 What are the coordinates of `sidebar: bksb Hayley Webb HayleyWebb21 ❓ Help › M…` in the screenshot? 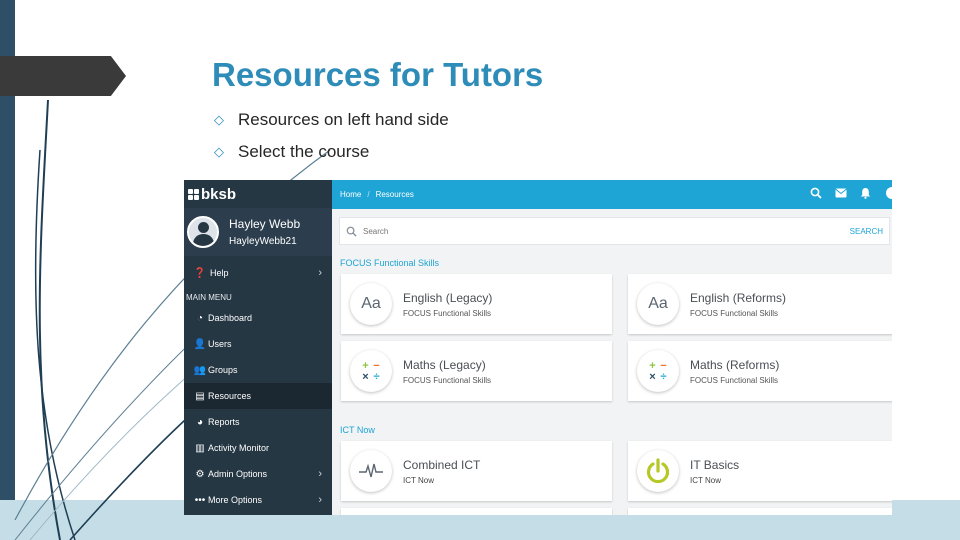 It's located at (258, 347).